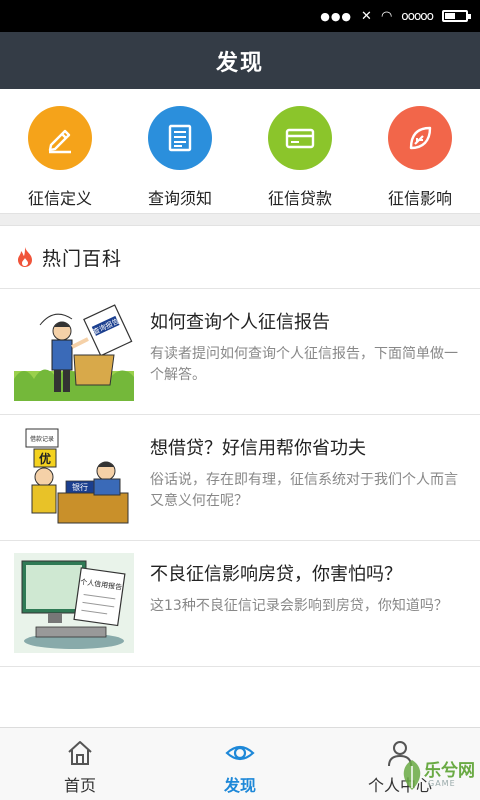  What do you see at coordinates (412, 775) in the screenshot?
I see `watermark-leaf-icon` at bounding box center [412, 775].